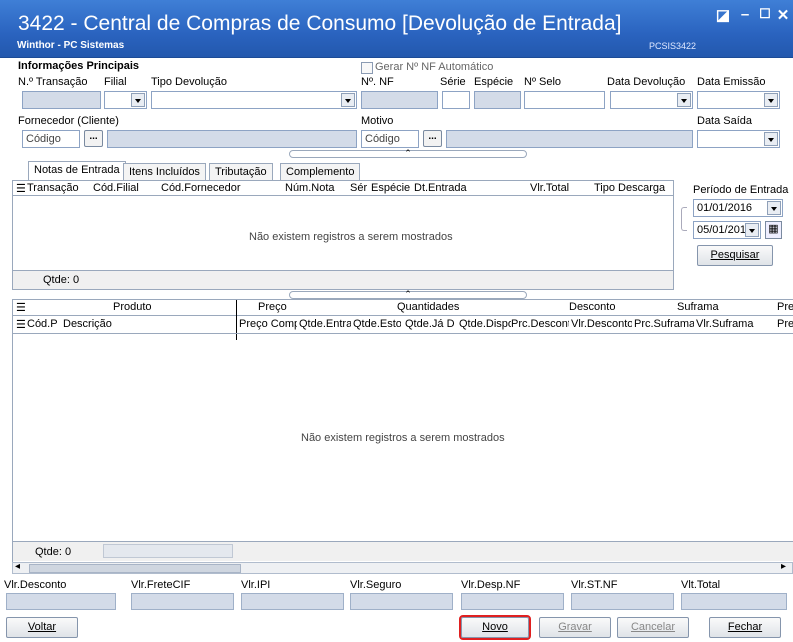 The width and height of the screenshot is (793, 642). What do you see at coordinates (701, 585) in the screenshot?
I see `total-label-total: Vlt.Total` at bounding box center [701, 585].